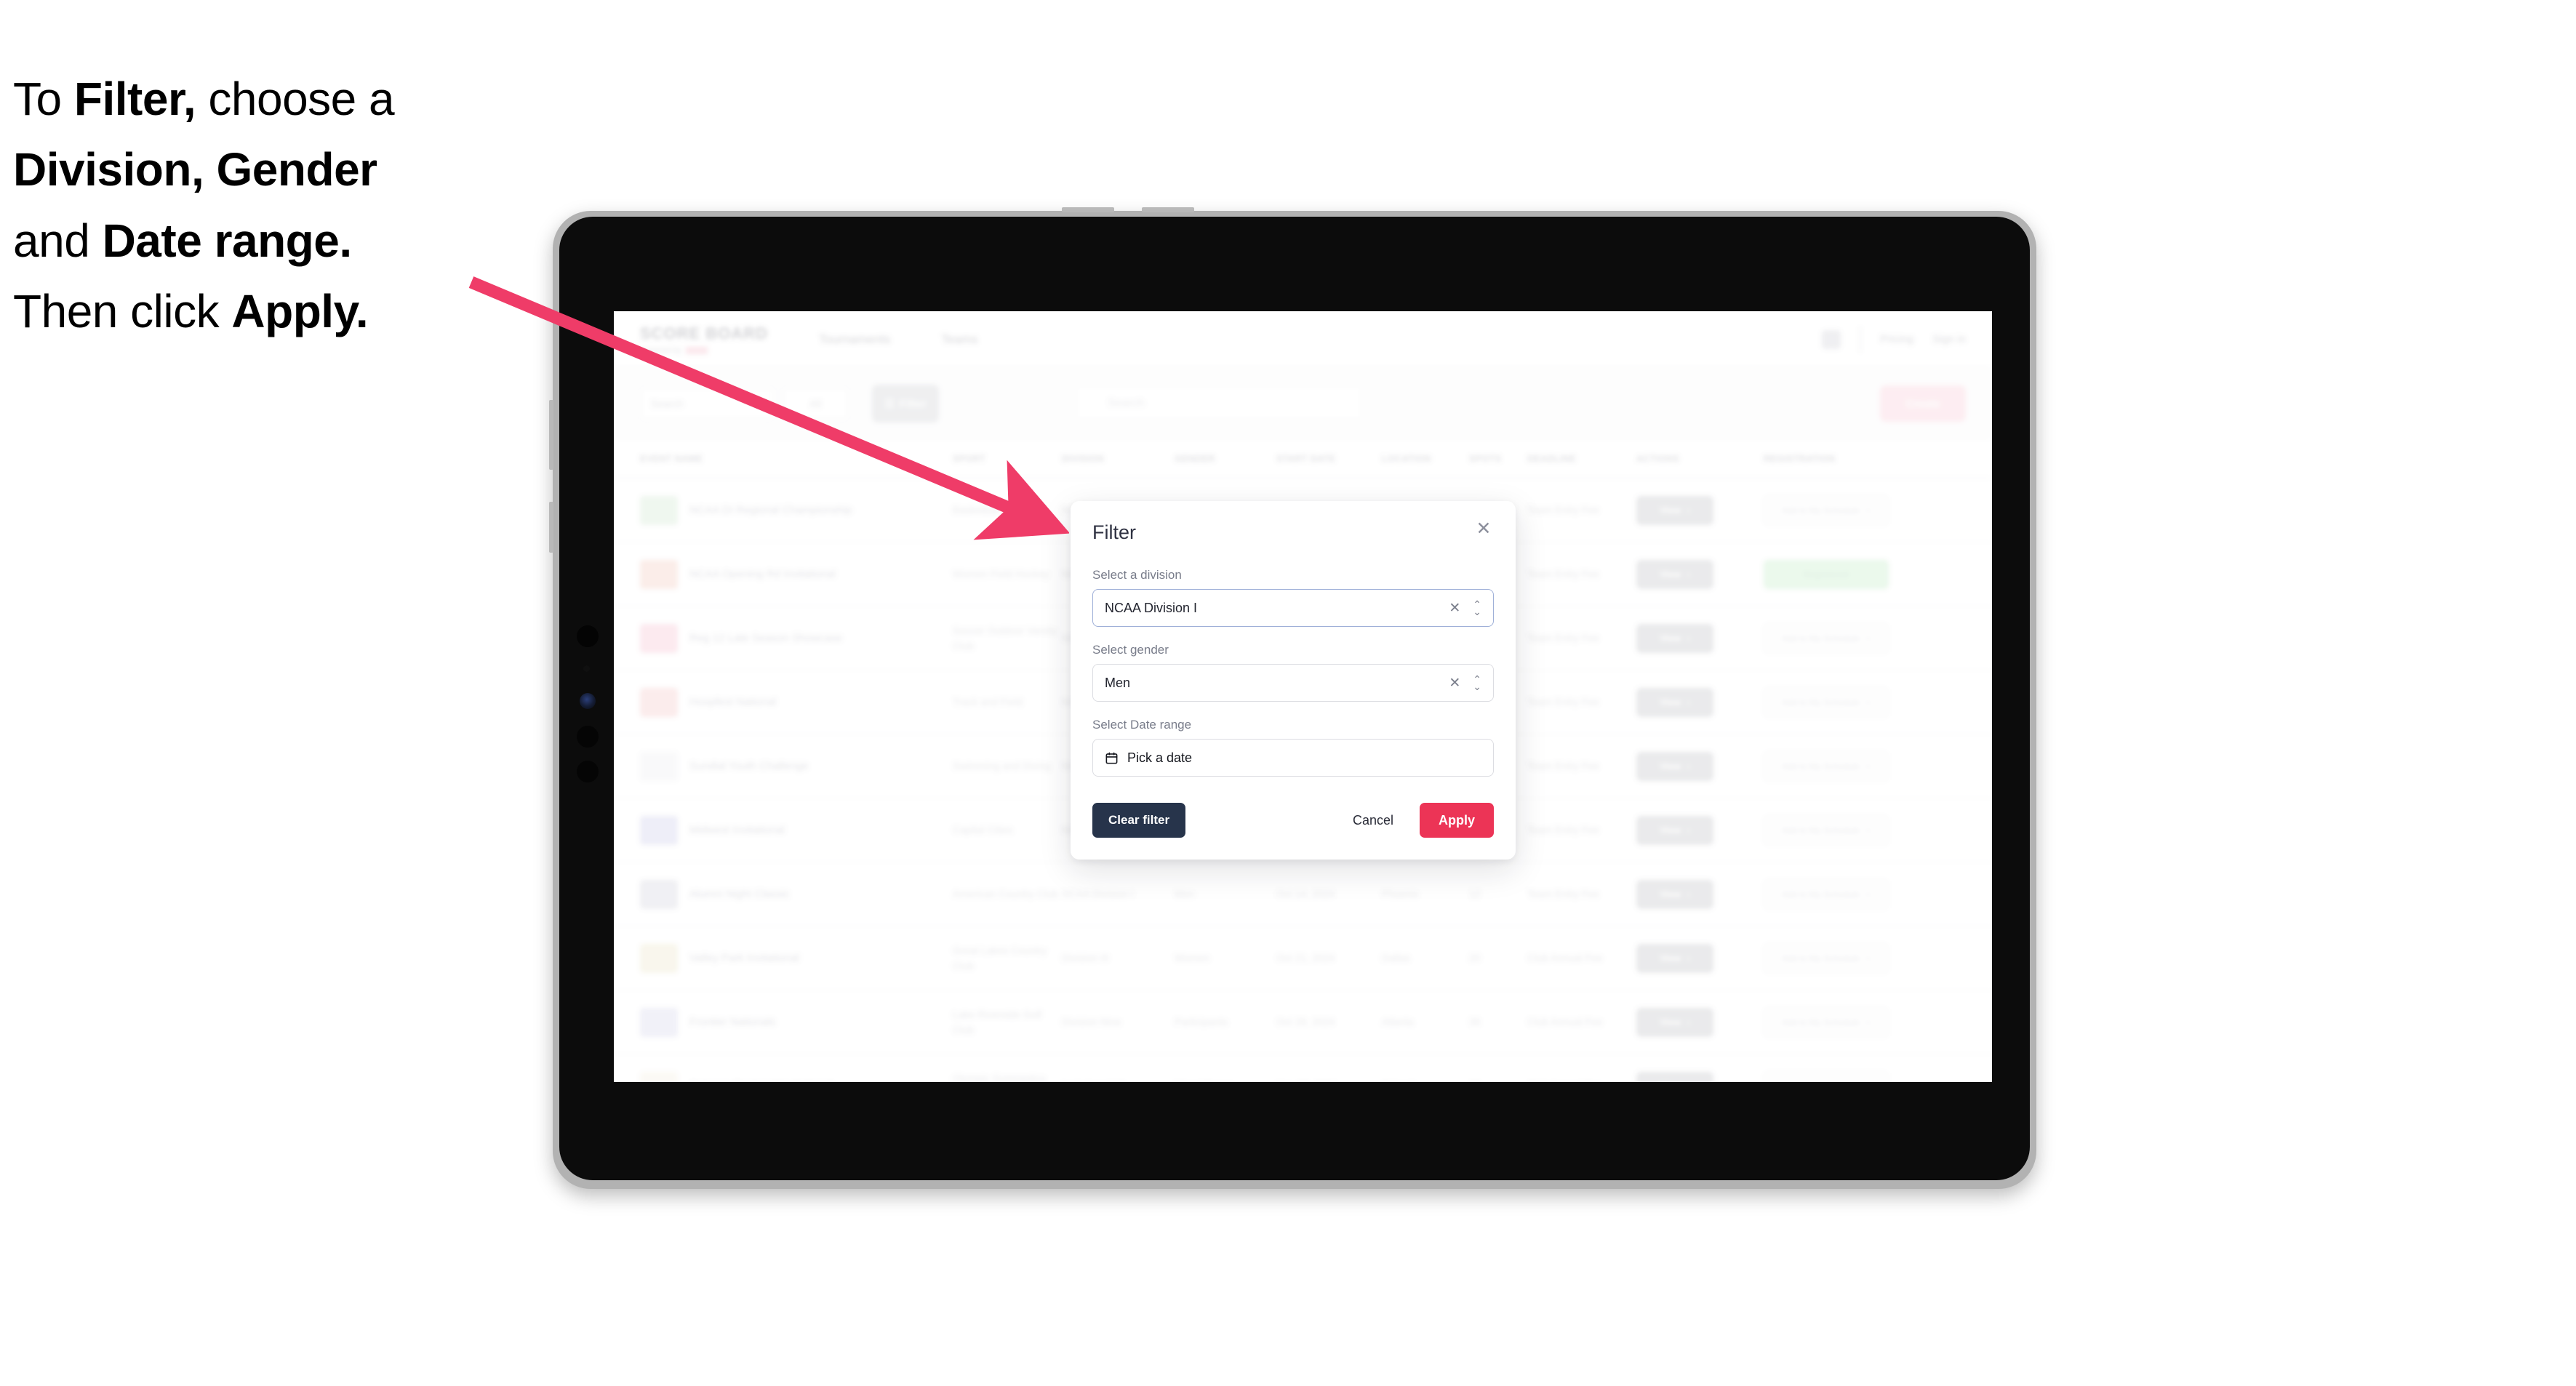  Describe the element at coordinates (1111, 758) in the screenshot. I see `calendar-icon` at that location.